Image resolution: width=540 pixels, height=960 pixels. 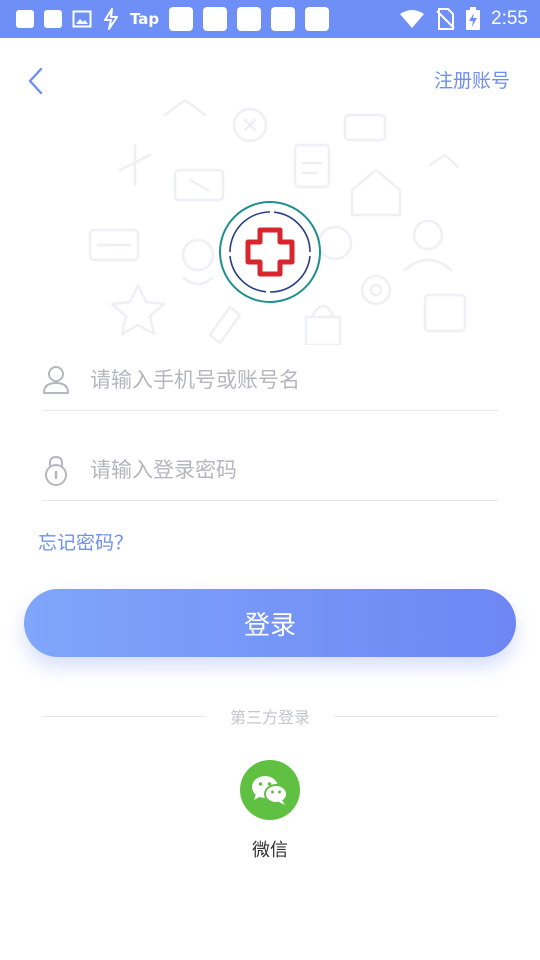 I want to click on chevron-left-icon, so click(x=35, y=81).